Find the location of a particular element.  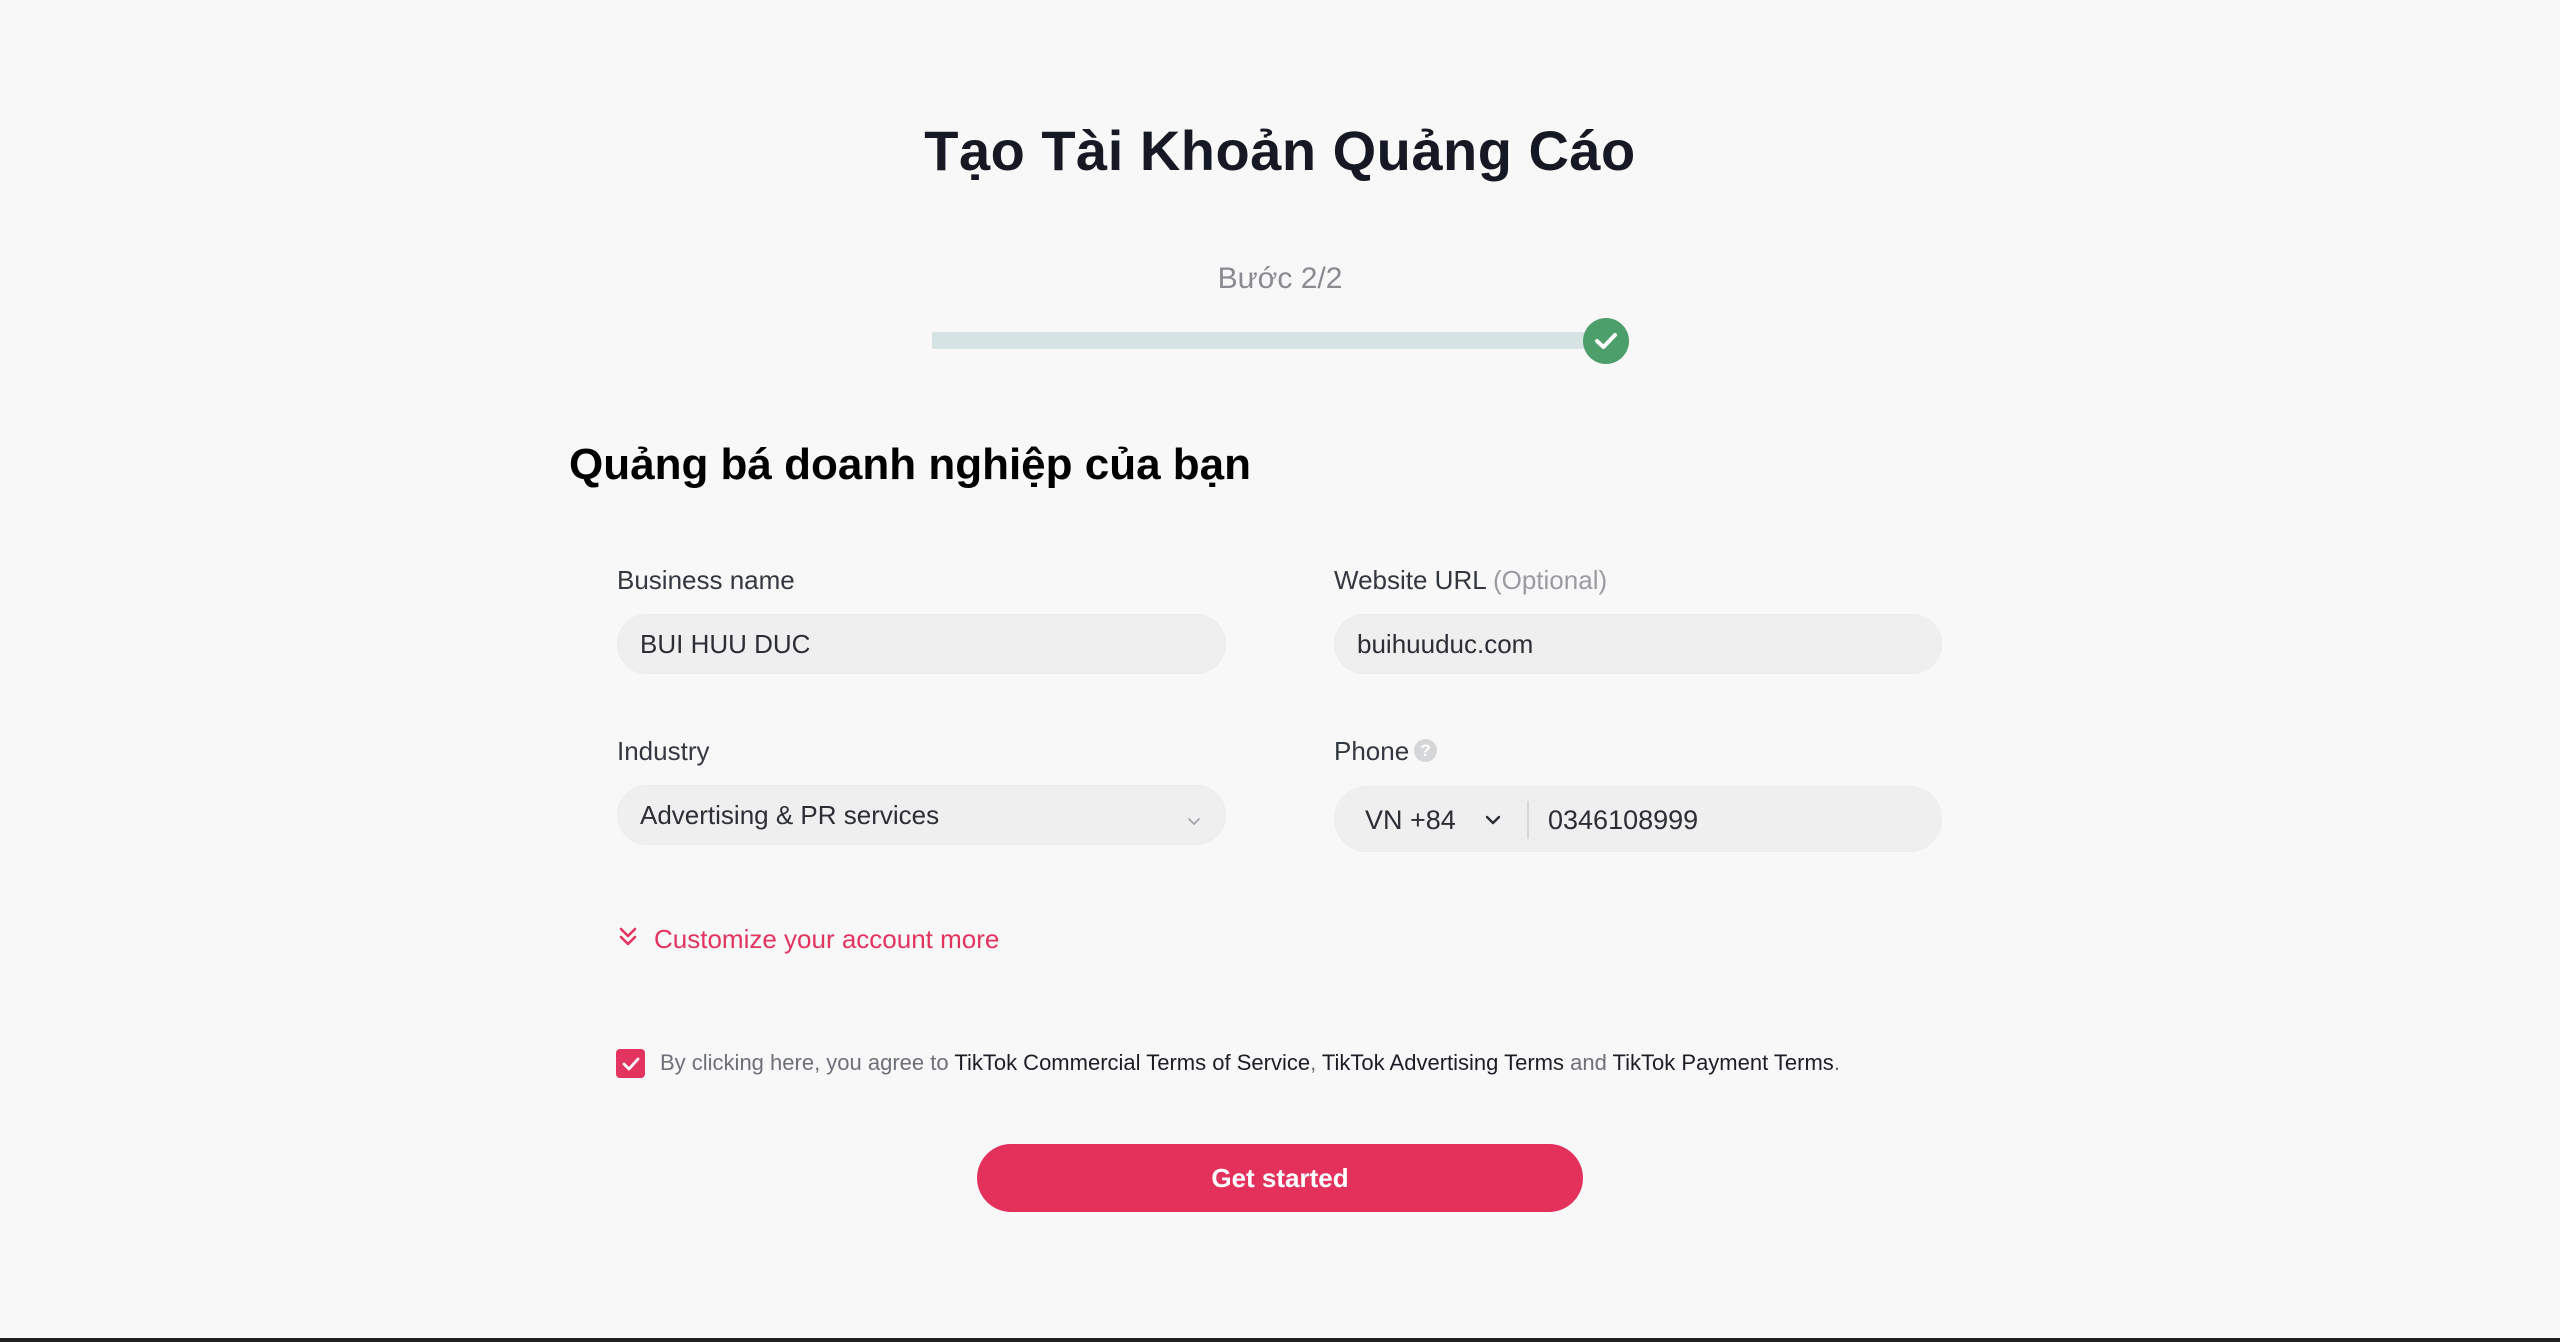

progress-bar is located at coordinates (1260, 340).